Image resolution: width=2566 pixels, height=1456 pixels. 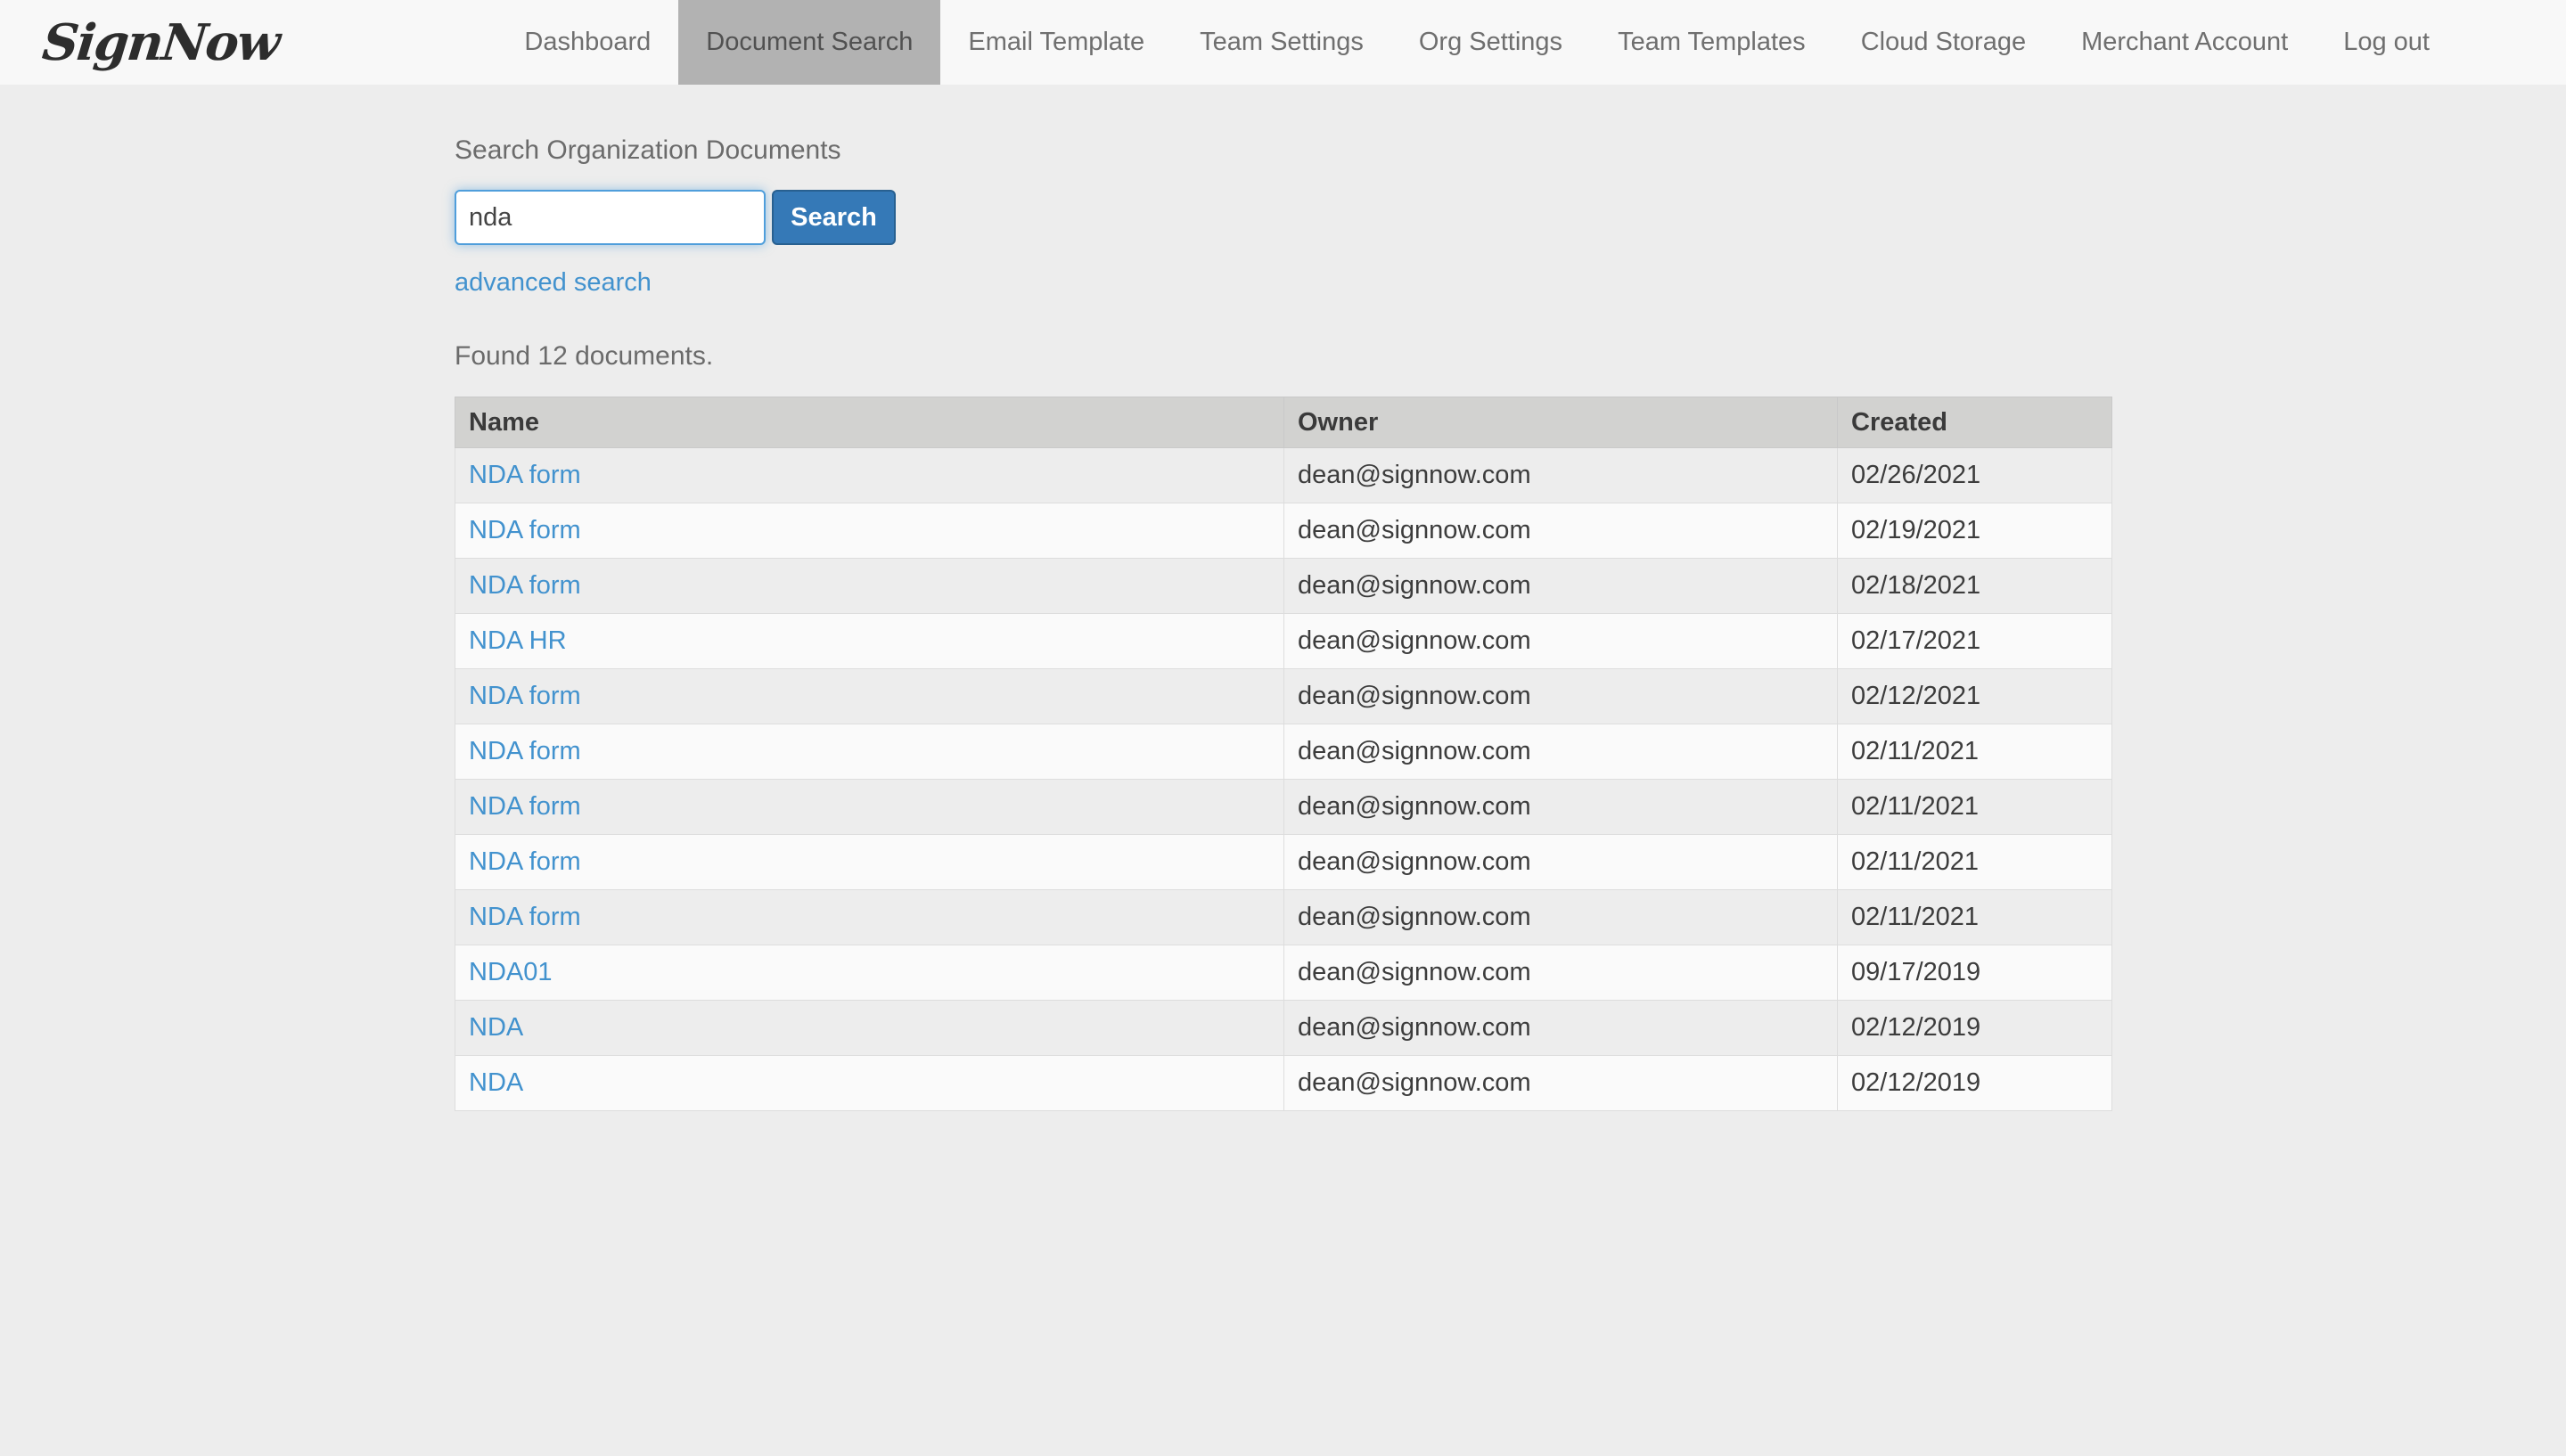 I want to click on nav-item: Dashboard, so click(x=587, y=42).